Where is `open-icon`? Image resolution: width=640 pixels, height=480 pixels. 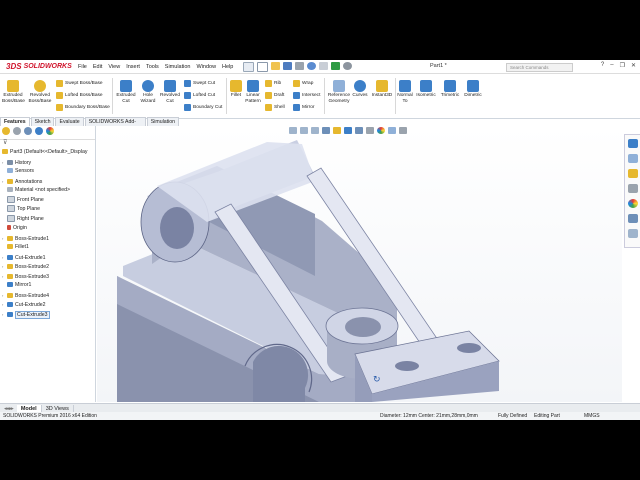
open-icon is located at coordinates (276, 65).